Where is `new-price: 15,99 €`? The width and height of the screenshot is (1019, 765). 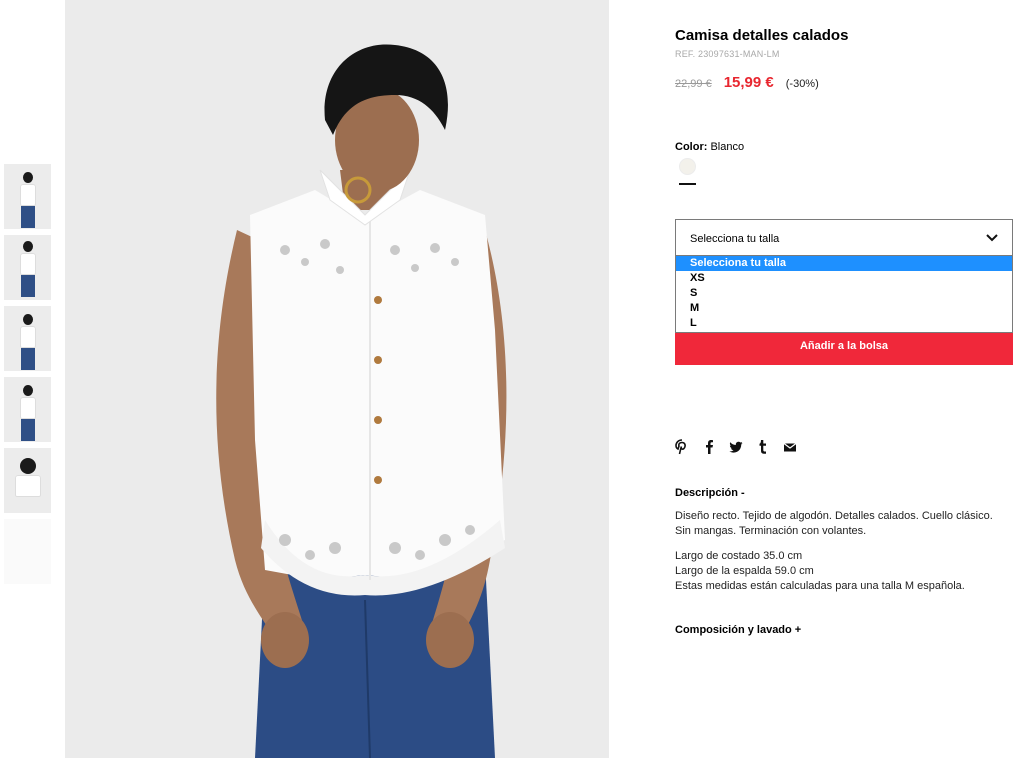
new-price: 15,99 € is located at coordinates (748, 82).